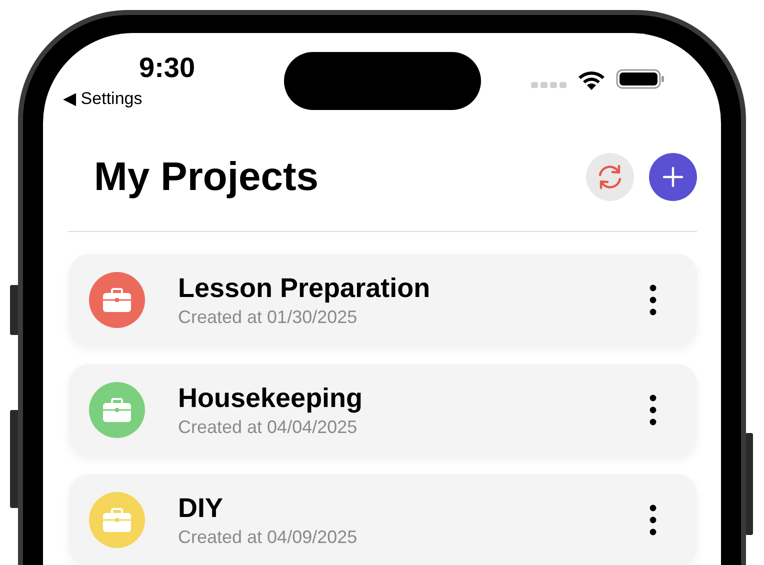 The height and width of the screenshot is (565, 764). I want to click on project-name: DIY, so click(201, 508).